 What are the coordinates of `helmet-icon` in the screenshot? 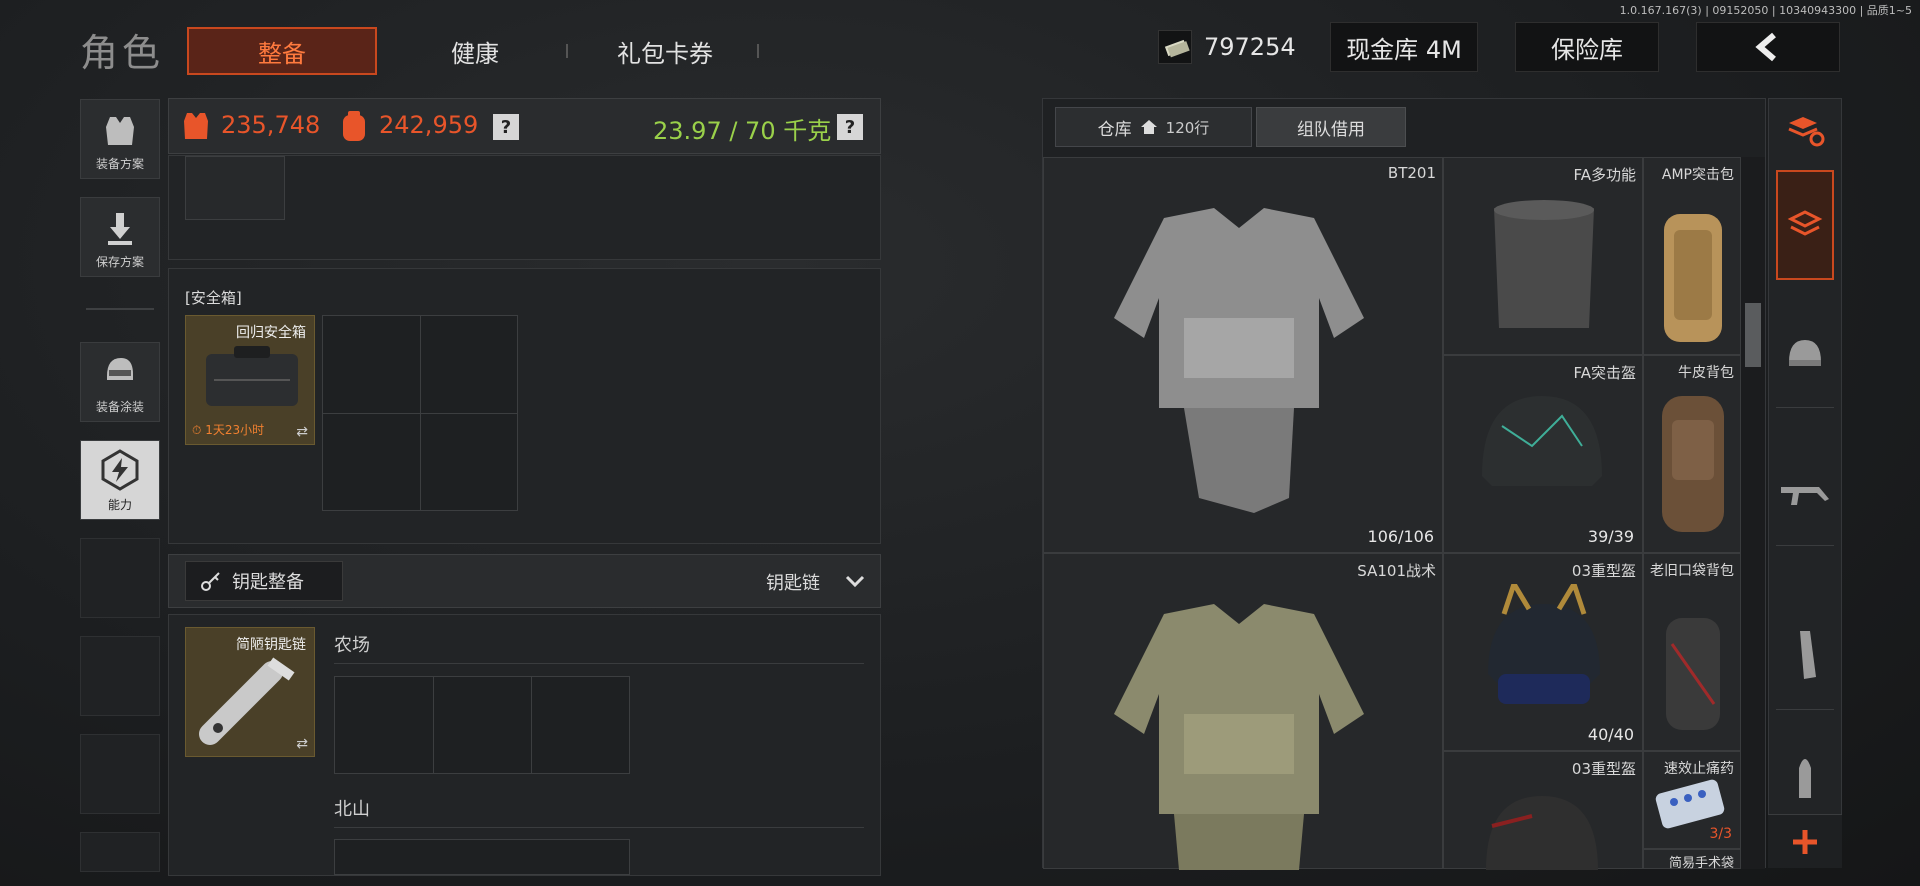 It's located at (1805, 352).